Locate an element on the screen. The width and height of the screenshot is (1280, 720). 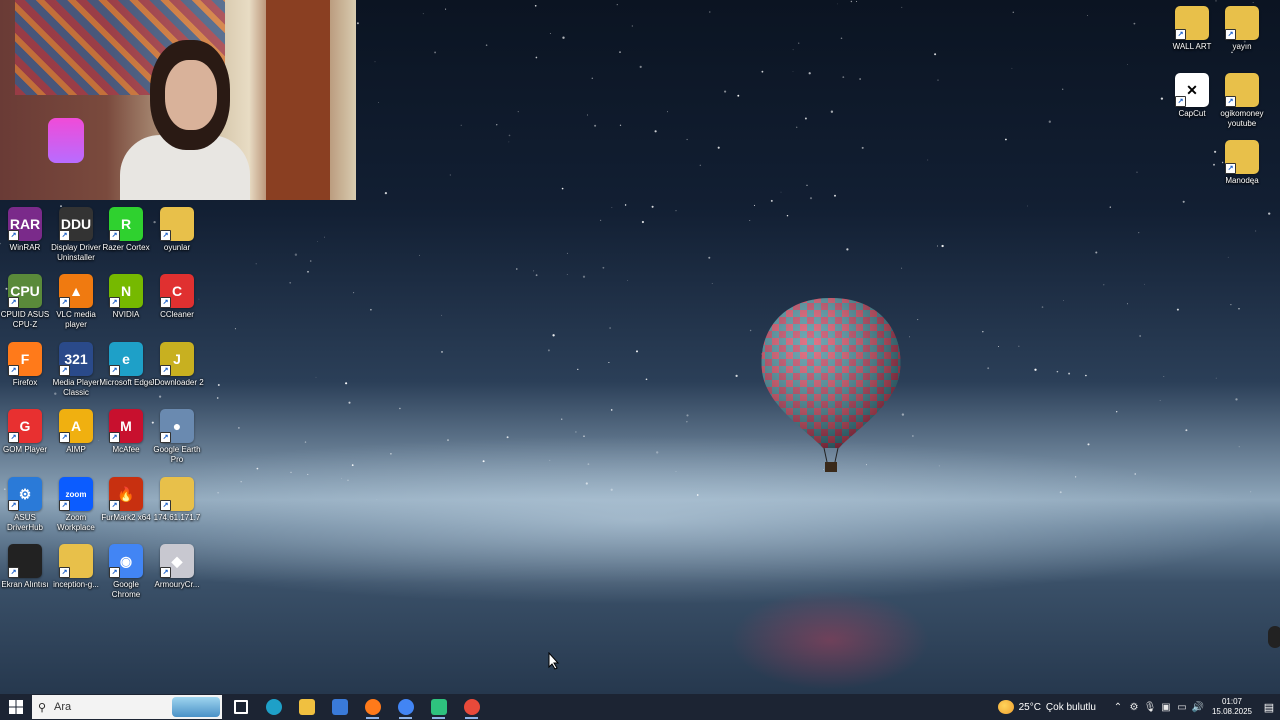
desktop-icon-label: GOM Player is located at coordinates (24, 449).